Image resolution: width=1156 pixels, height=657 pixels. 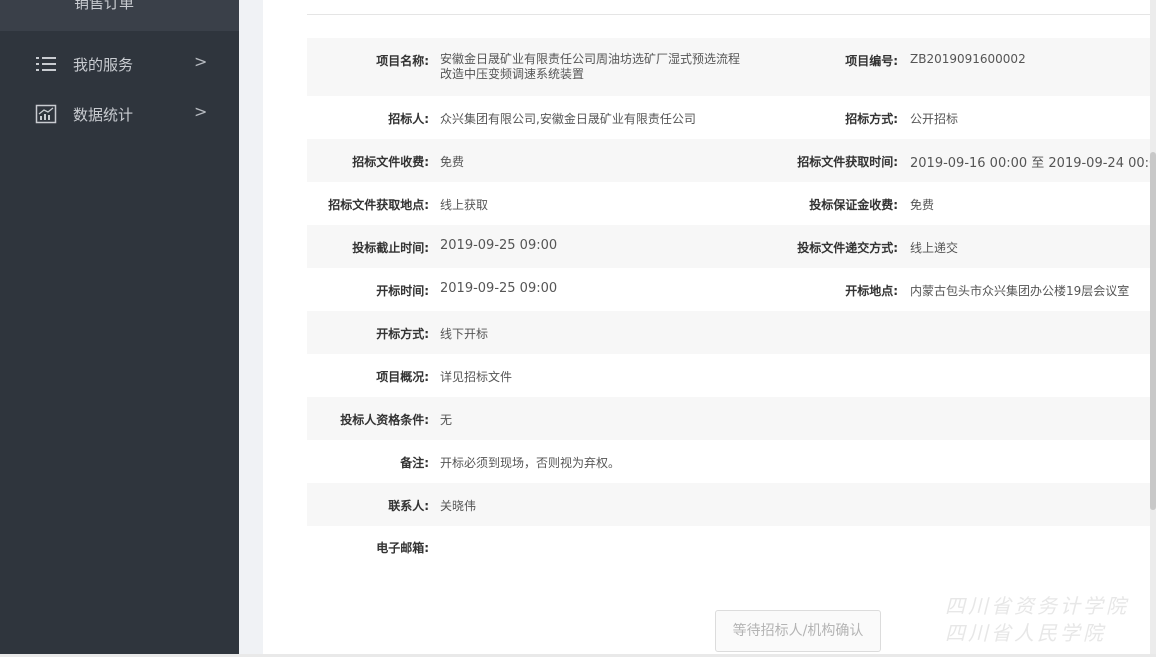 I want to click on divider, so click(x=731, y=14).